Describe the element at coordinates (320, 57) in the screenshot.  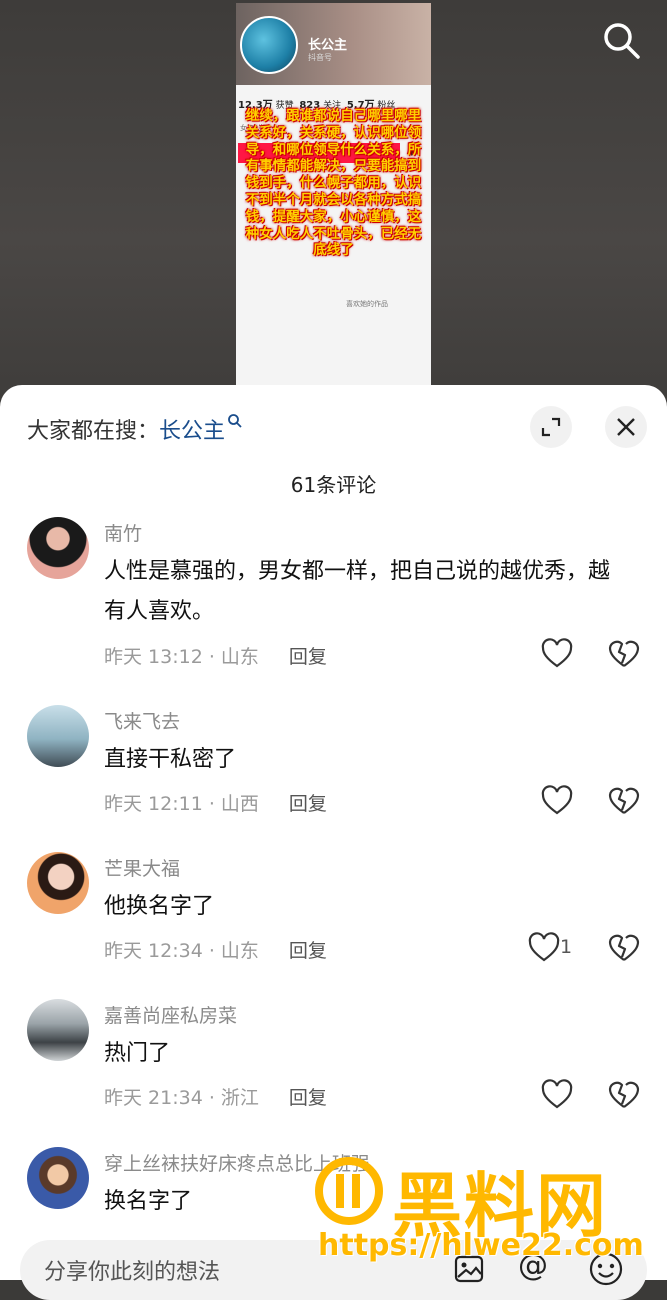
I see `profile-subtitle: 抖音号` at that location.